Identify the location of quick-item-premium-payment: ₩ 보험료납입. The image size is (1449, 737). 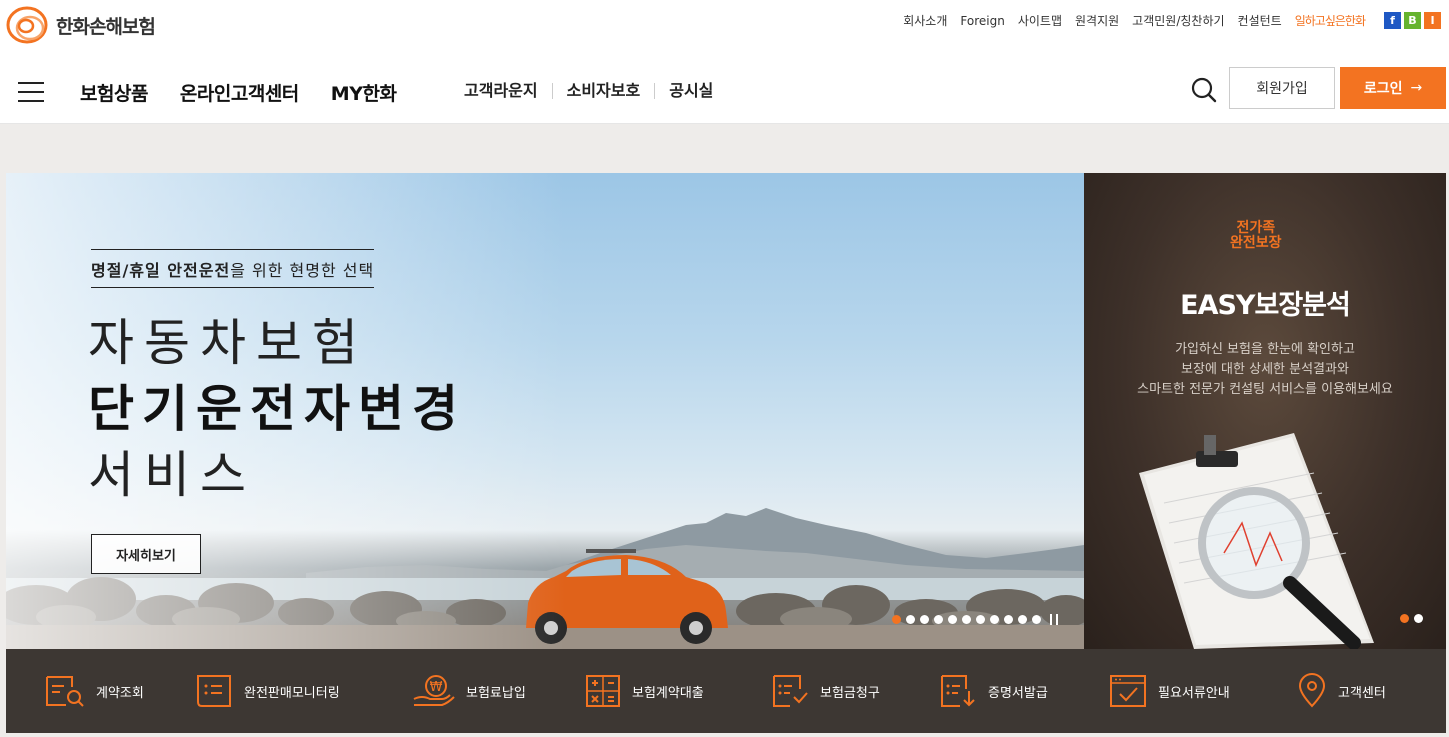
(469, 691).